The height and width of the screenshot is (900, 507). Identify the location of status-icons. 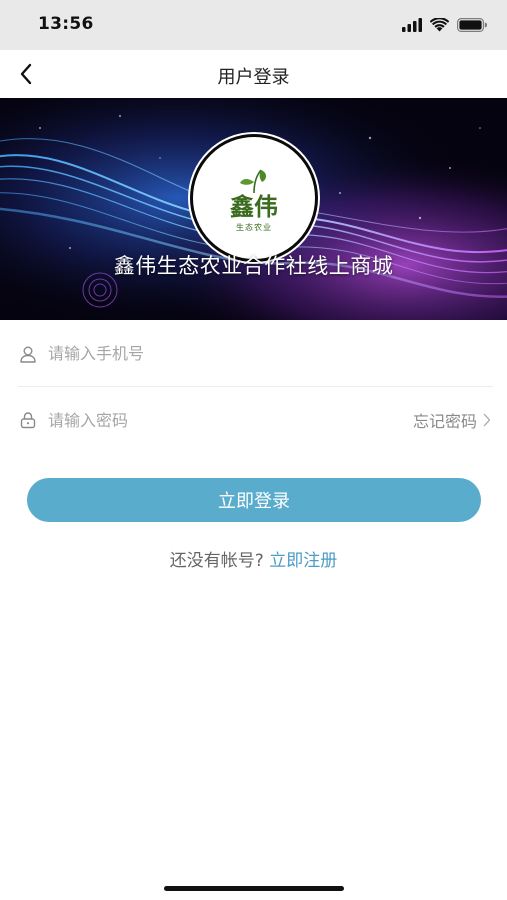
(444, 25).